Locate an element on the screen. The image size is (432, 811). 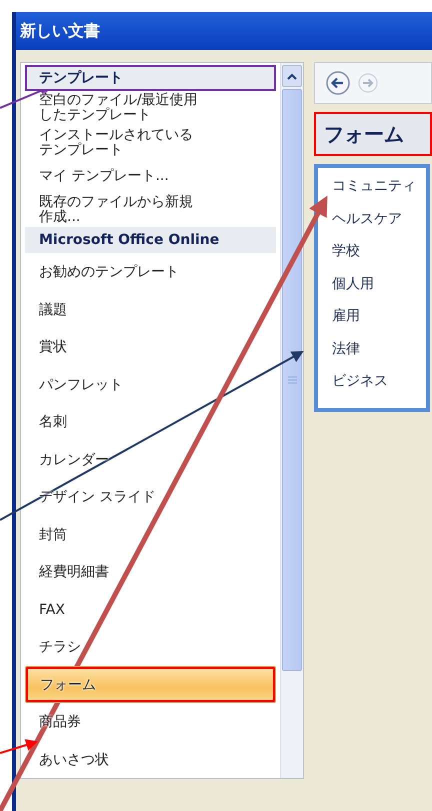
section-header: テンプレート is located at coordinates (150, 78).